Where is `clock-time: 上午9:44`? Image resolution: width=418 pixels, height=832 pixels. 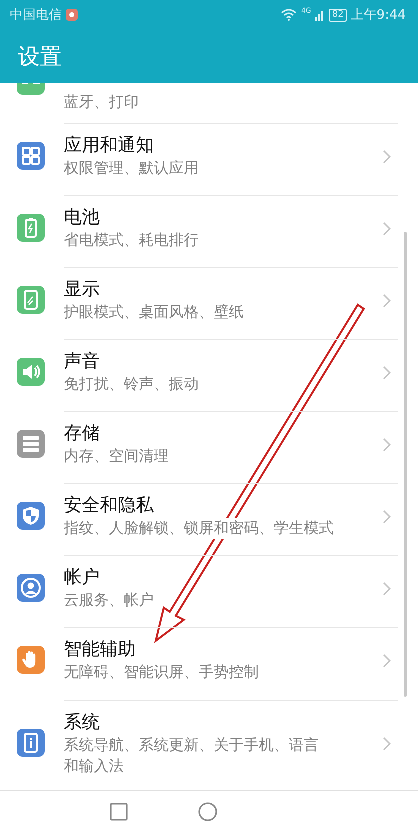
clock-time: 上午9:44 is located at coordinates (378, 15).